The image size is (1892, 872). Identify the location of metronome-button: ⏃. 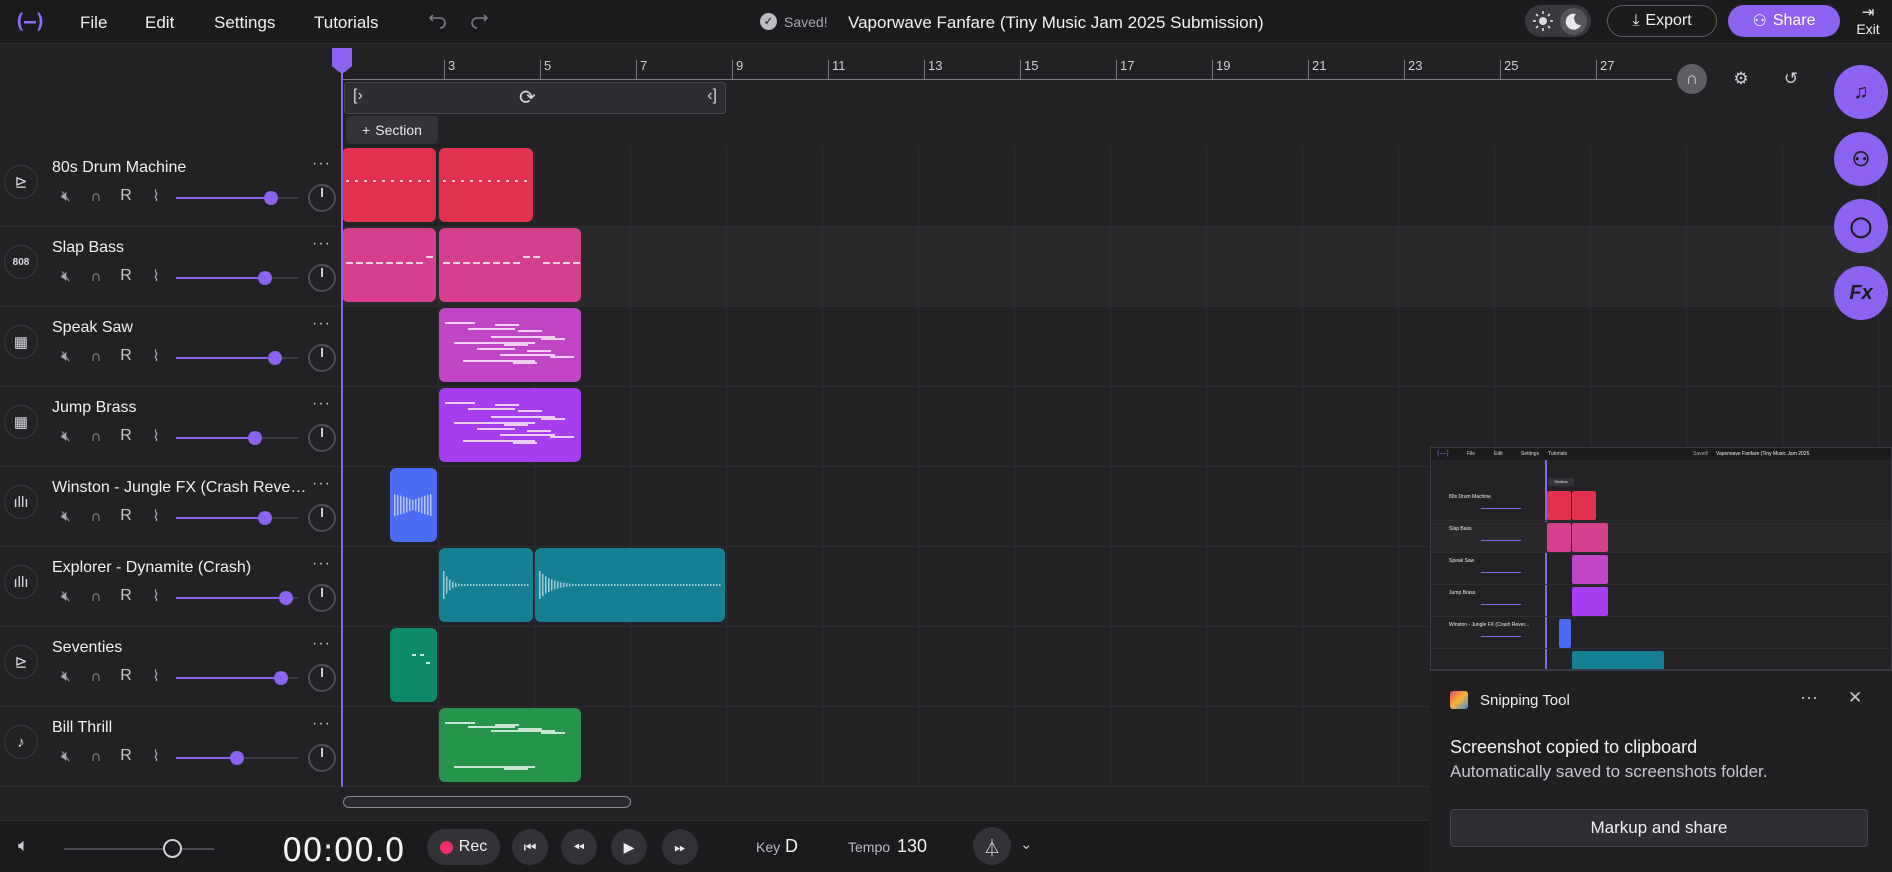
(992, 846).